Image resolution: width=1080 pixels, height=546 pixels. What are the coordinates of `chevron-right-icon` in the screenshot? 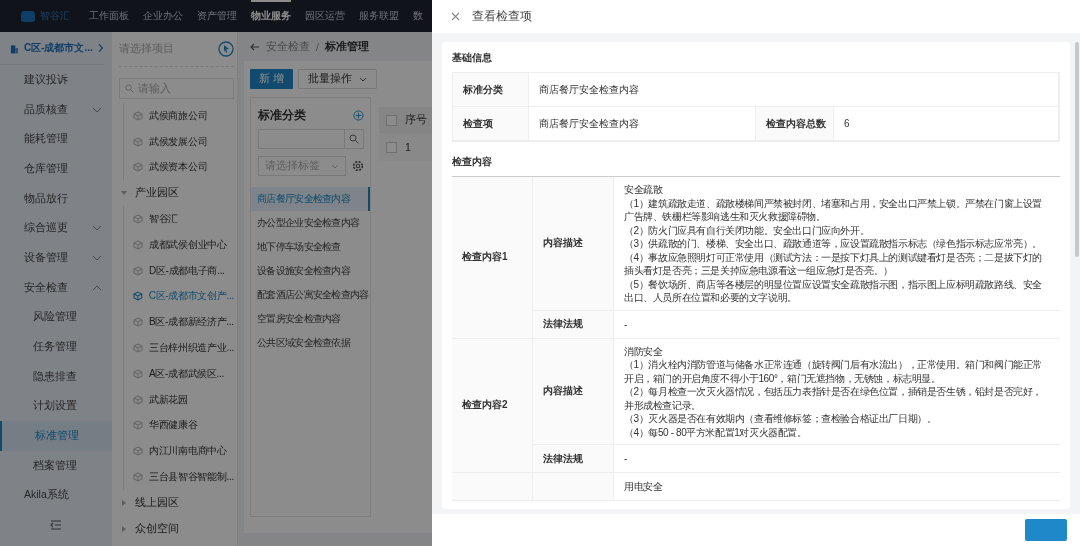 It's located at (100, 48).